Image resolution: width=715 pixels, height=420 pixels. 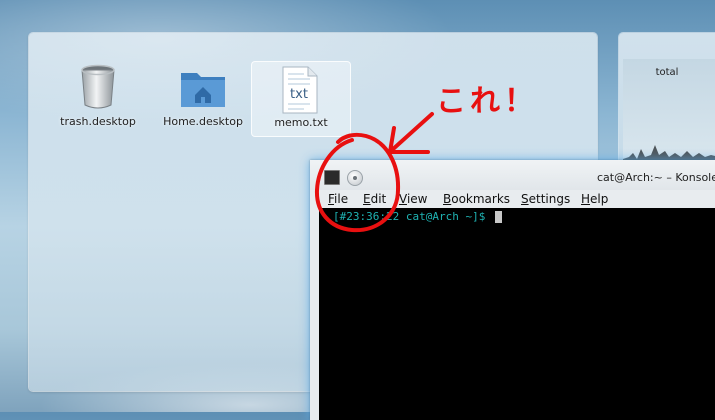 I want to click on annotation-overlay, so click(x=374, y=172).